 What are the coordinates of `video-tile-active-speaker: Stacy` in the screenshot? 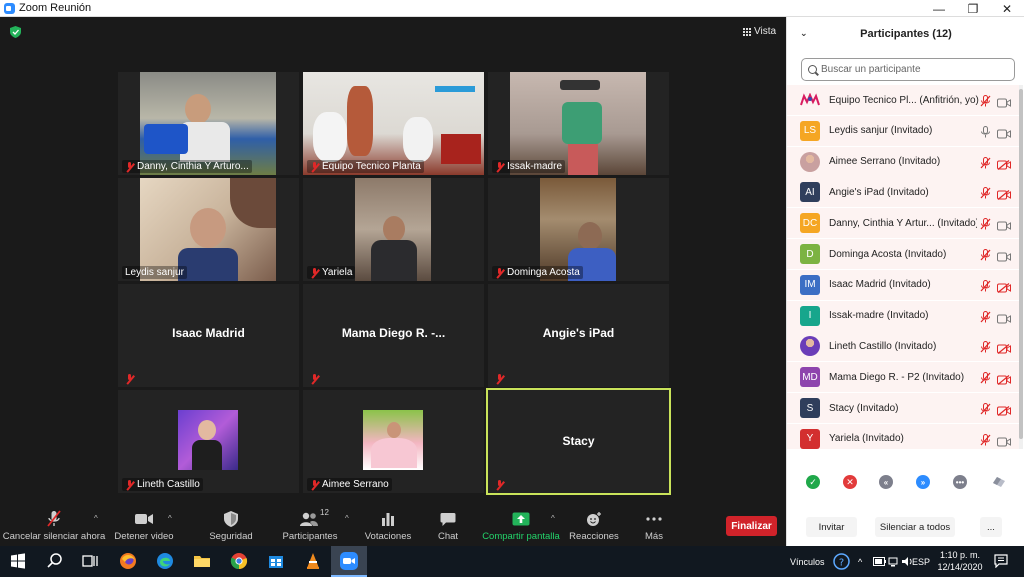 It's located at (578, 441).